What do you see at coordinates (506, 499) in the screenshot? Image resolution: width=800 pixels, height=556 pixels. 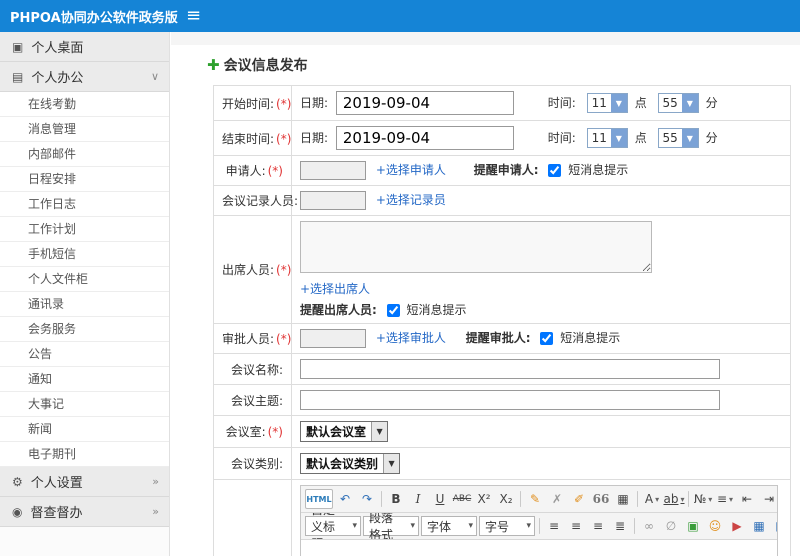 I see `subscript-icon: X₂` at bounding box center [506, 499].